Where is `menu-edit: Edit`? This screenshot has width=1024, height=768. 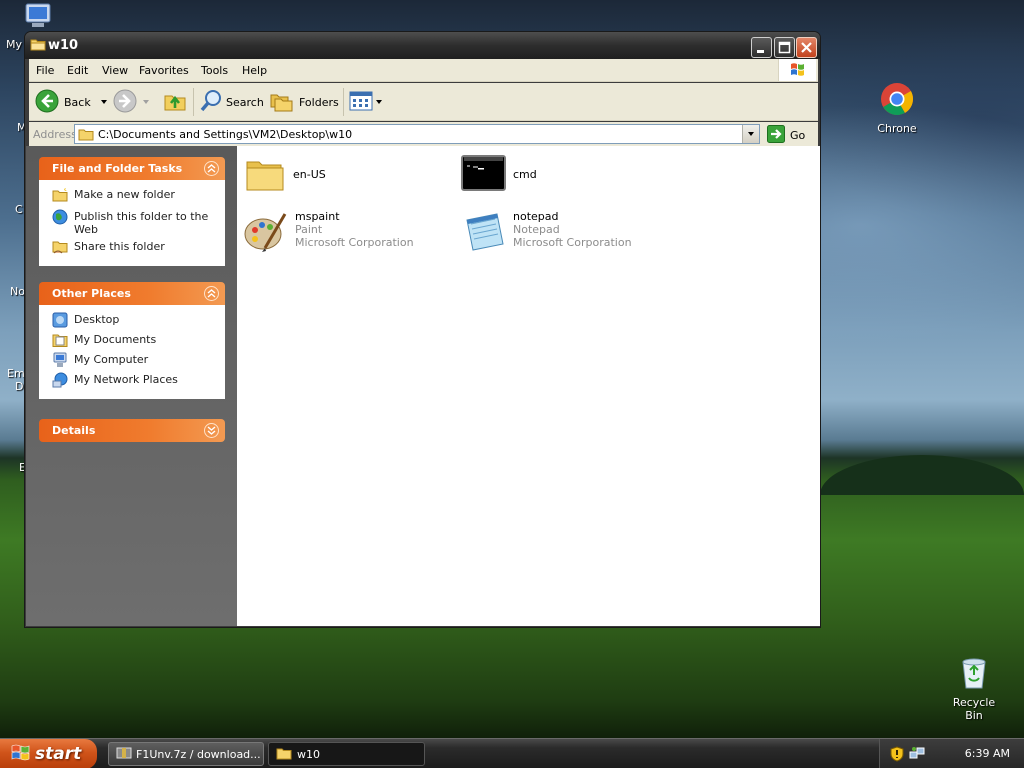
menu-edit: Edit is located at coordinates (77, 70).